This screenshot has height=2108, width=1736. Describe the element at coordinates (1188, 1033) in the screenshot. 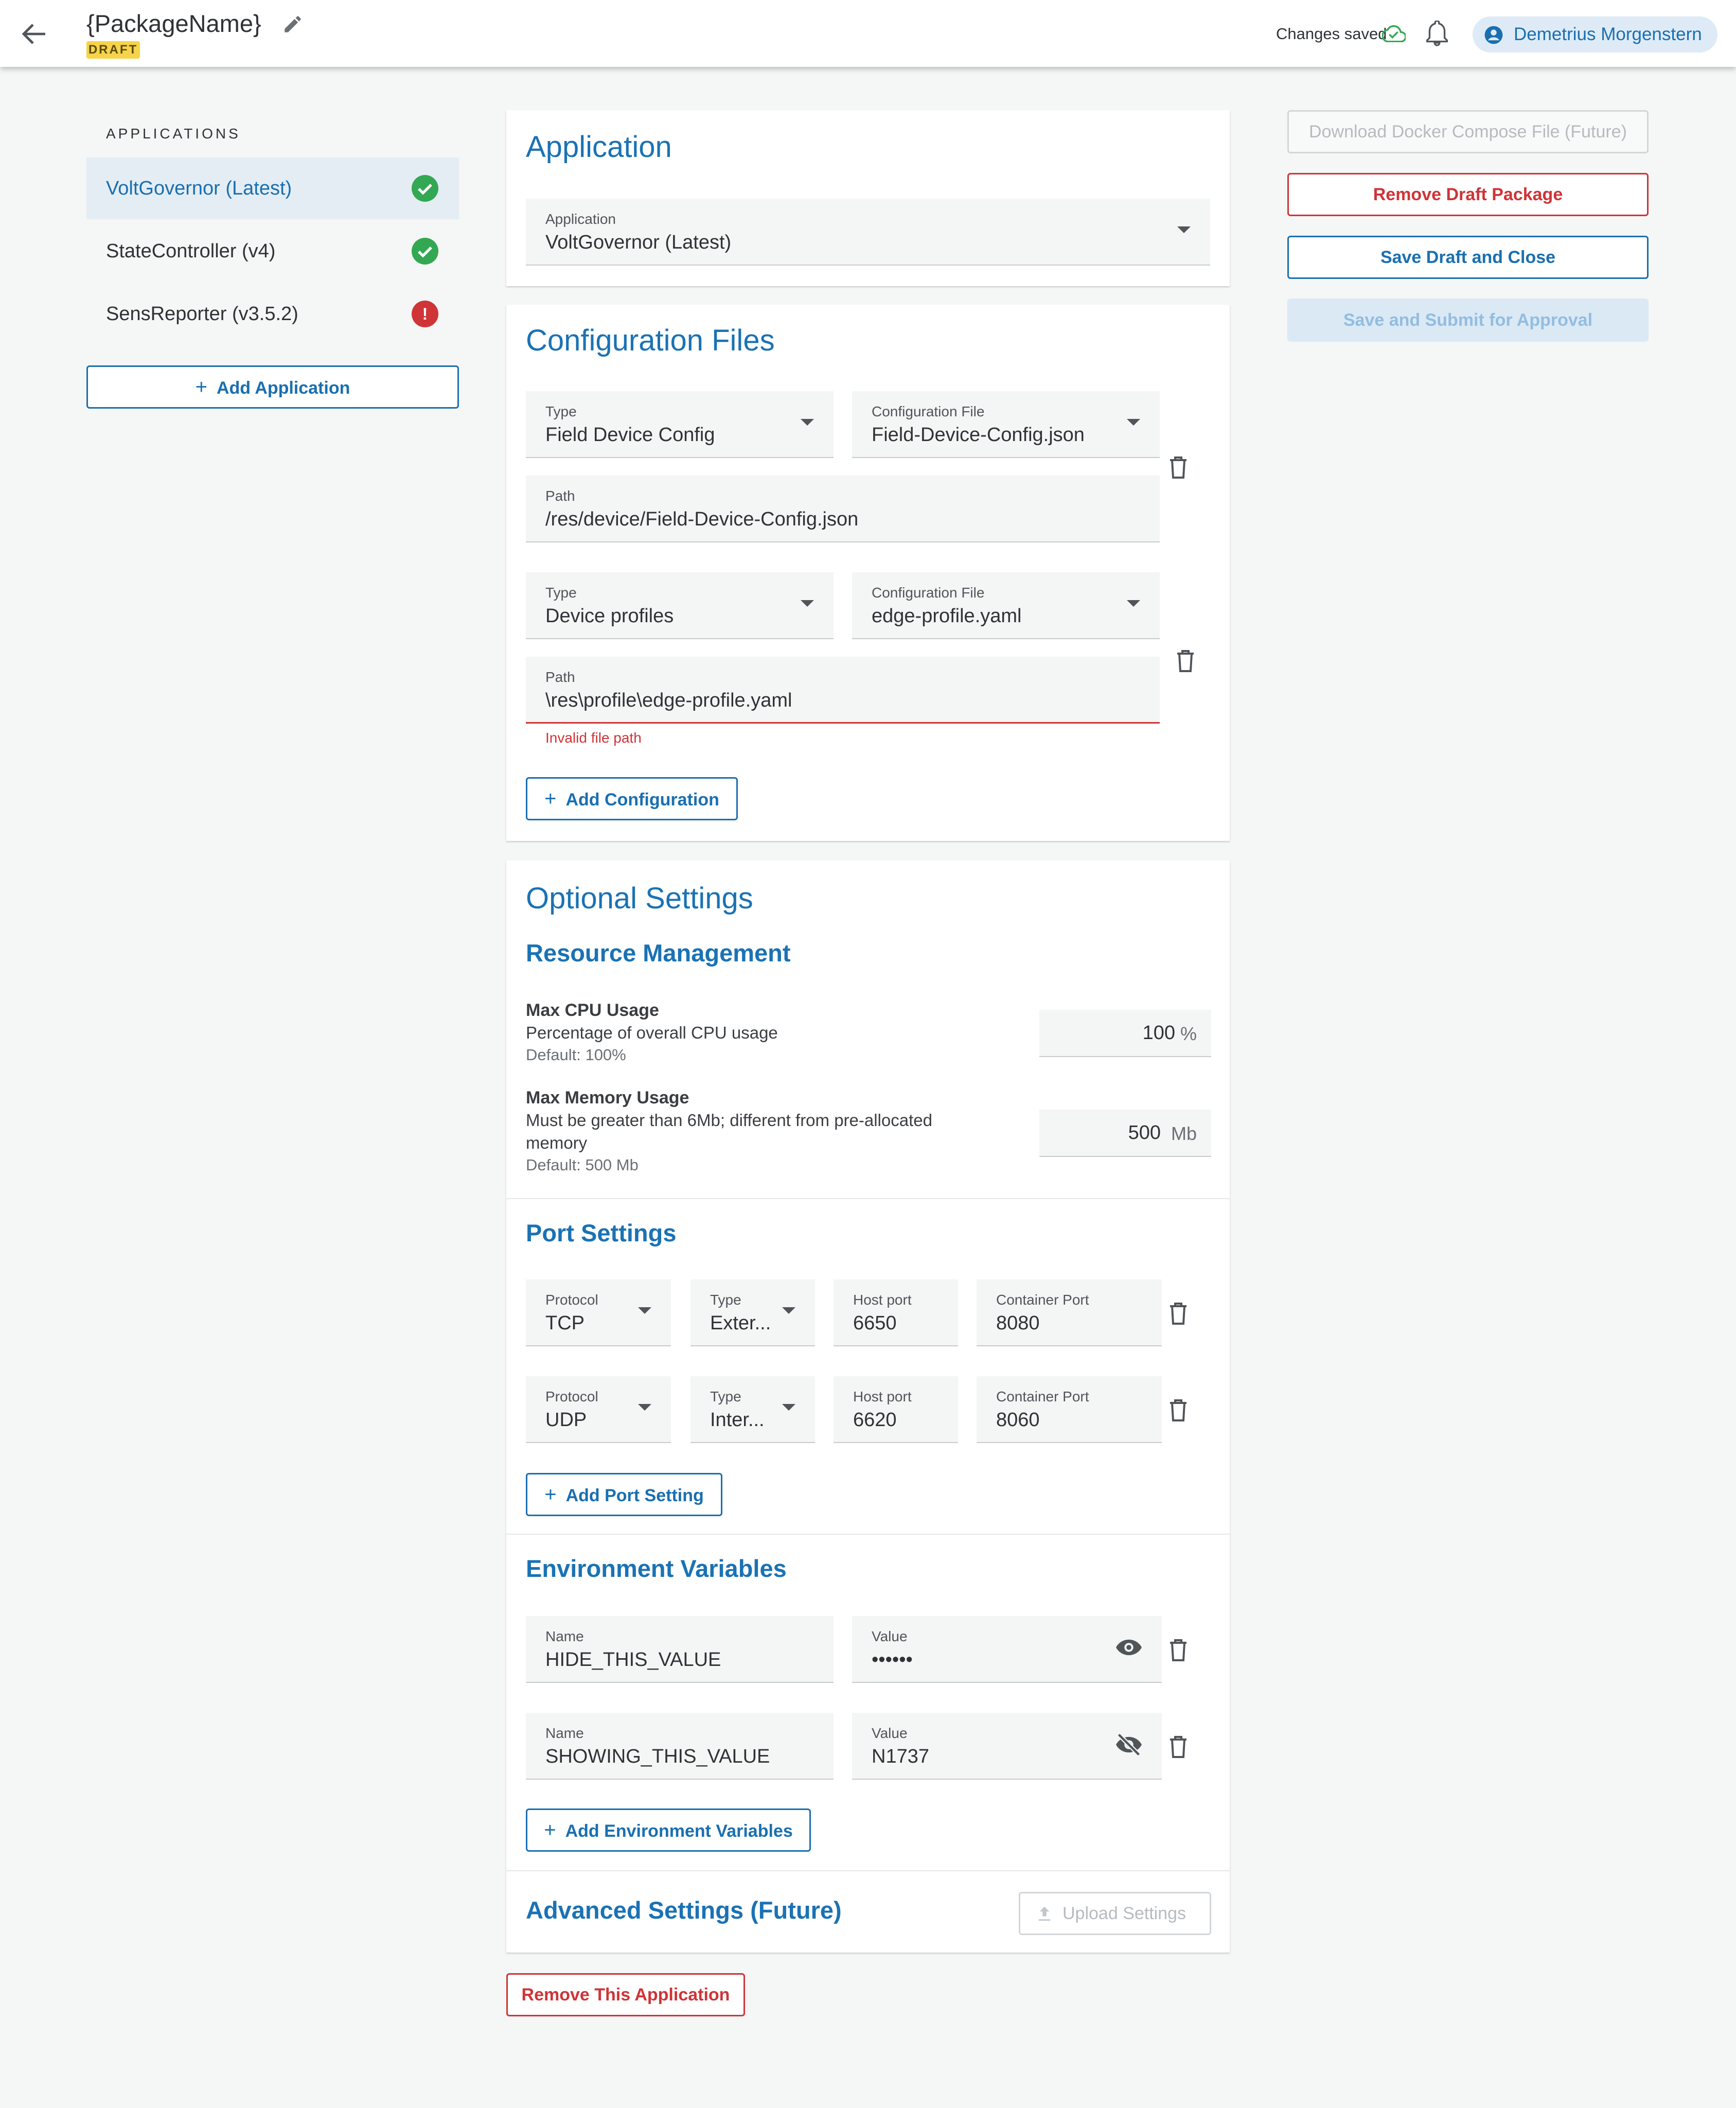

I see `cpu-unit: %` at that location.